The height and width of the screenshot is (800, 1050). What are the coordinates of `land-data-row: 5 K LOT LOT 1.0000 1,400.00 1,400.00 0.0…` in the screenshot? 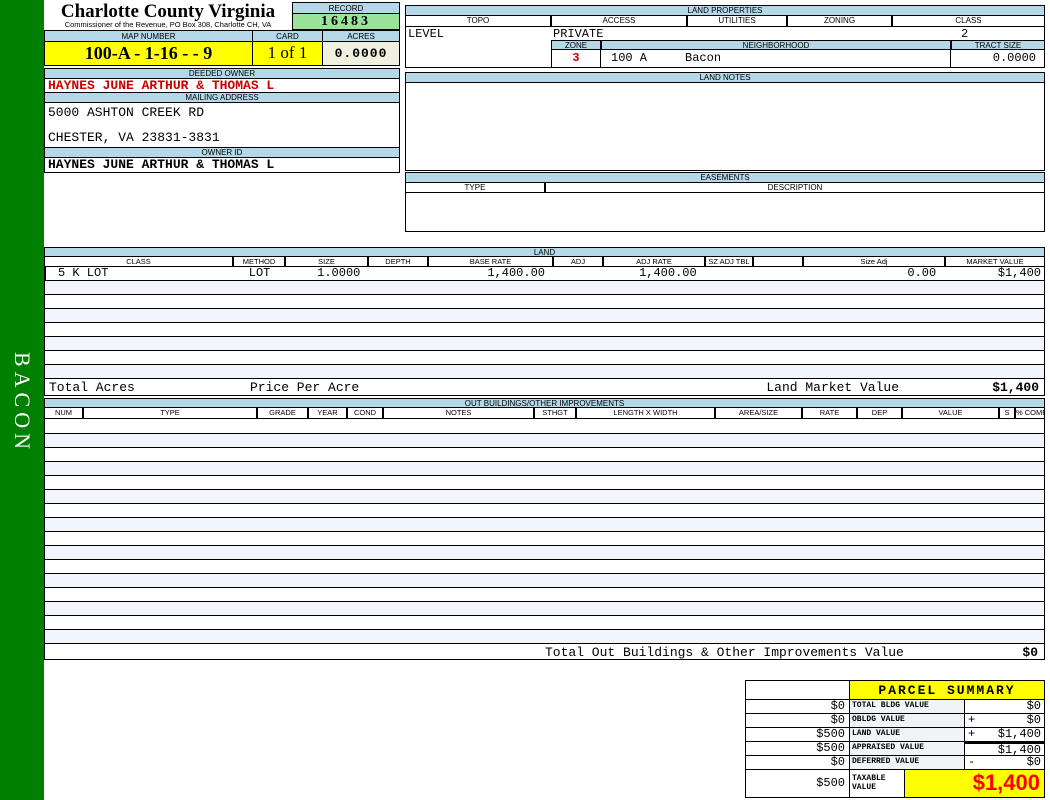 It's located at (544, 273).